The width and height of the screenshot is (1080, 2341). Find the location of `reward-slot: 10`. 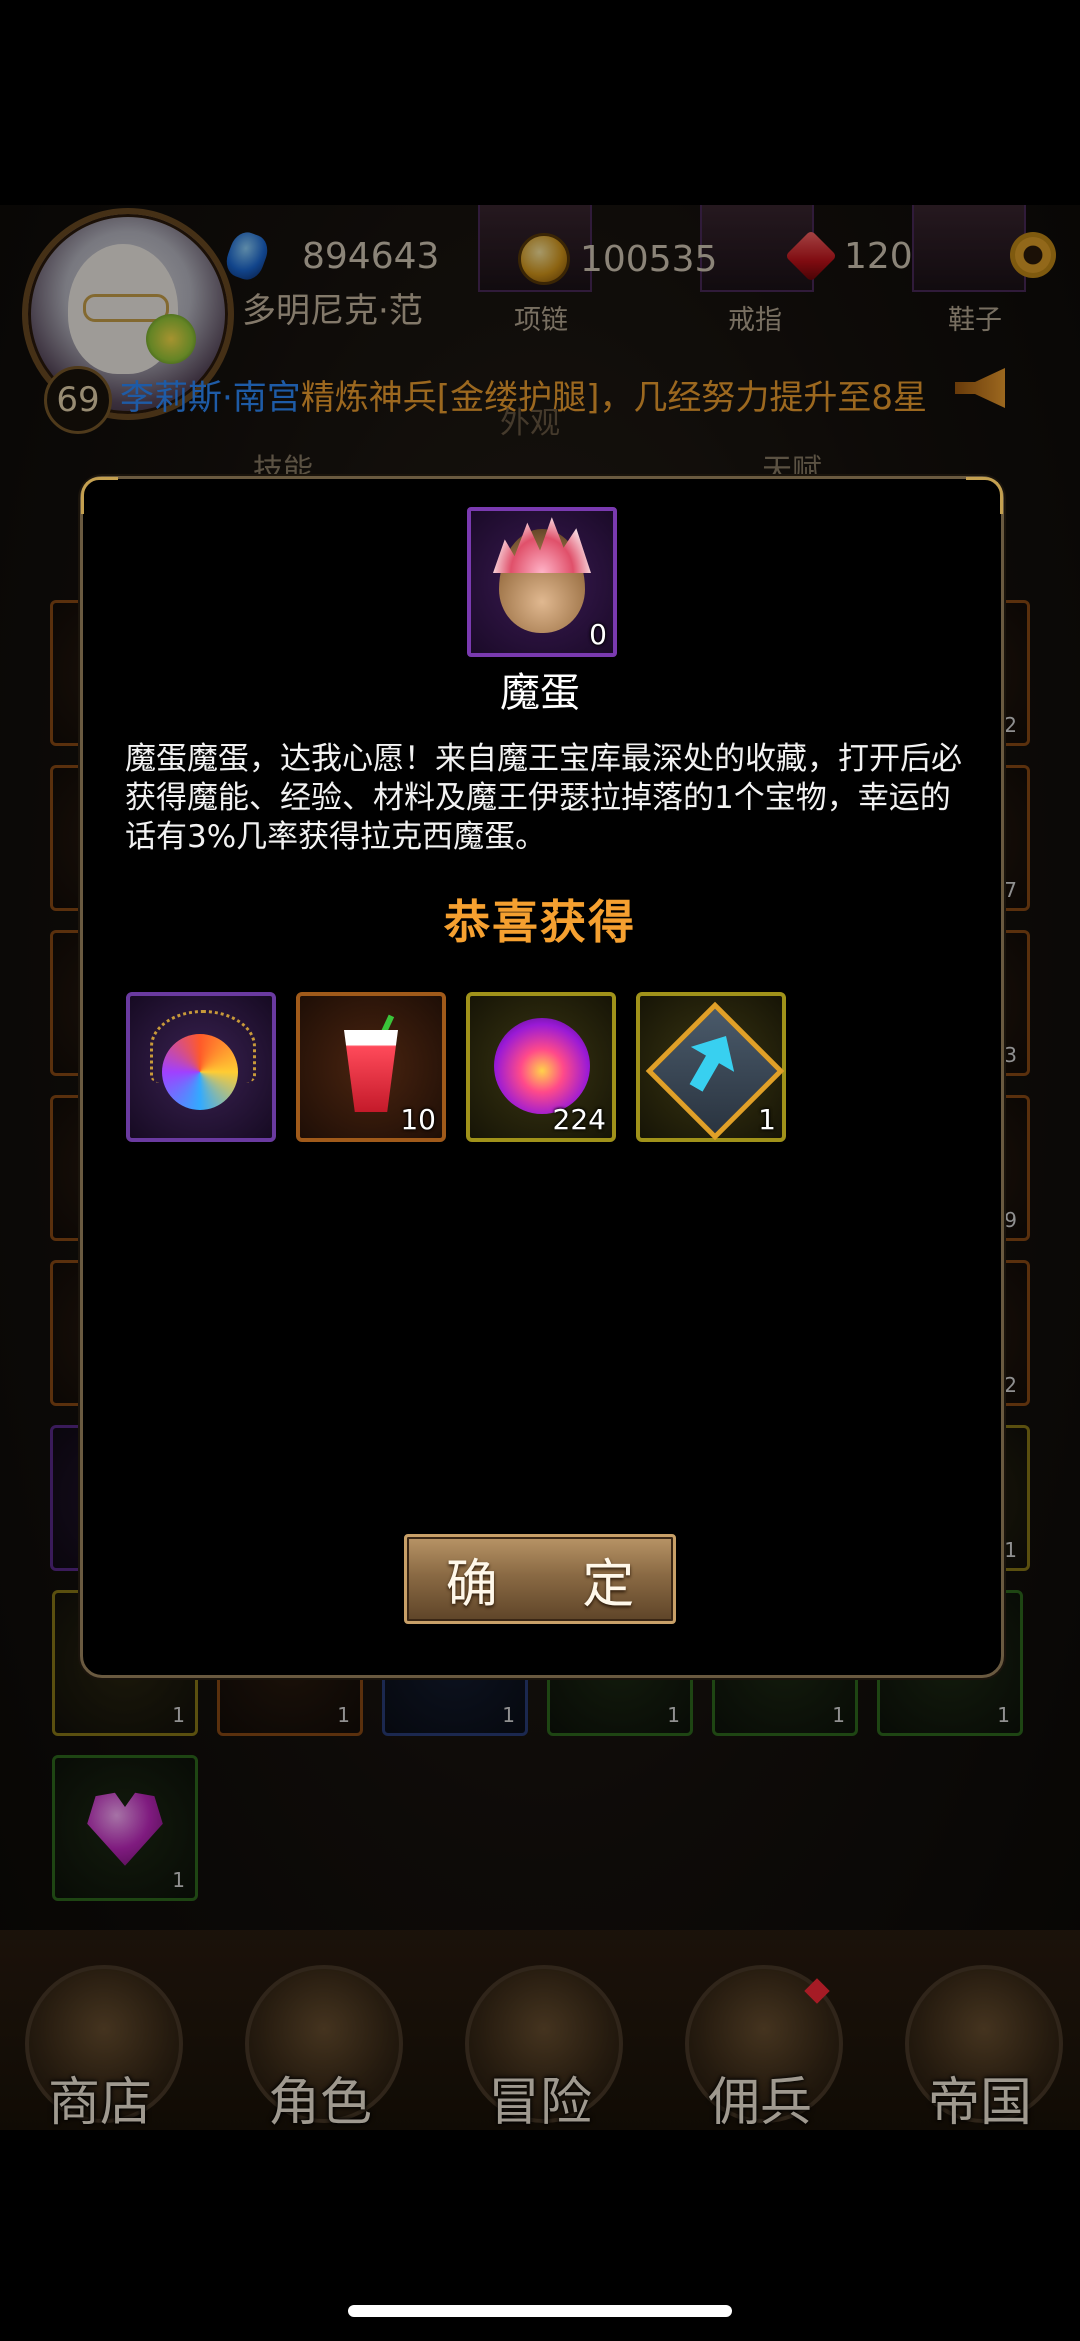

reward-slot: 10 is located at coordinates (371, 1067).